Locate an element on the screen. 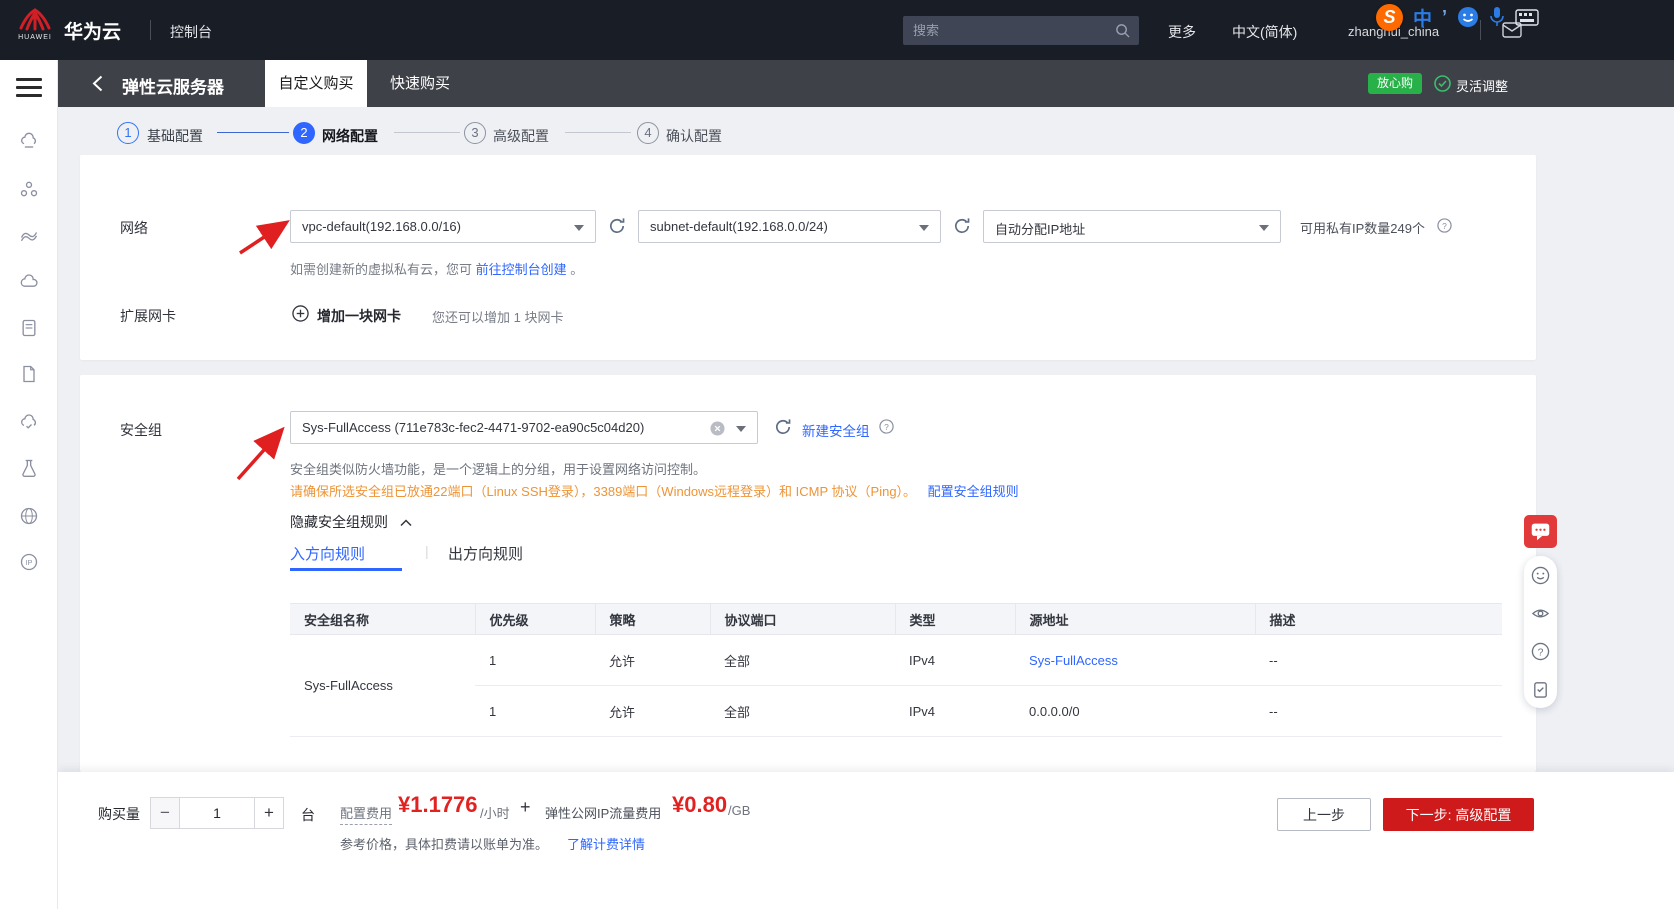 This screenshot has height=909, width=1674. header-protocol-port: 协议端口 is located at coordinates (803, 619).